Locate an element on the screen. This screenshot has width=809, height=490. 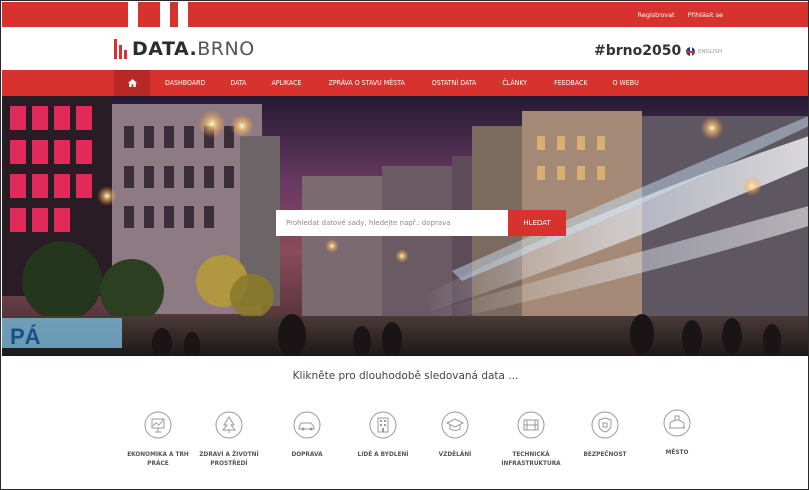
category-lide-a-bydleni: LIDÉ A BYDLENÍ is located at coordinates (383, 435).